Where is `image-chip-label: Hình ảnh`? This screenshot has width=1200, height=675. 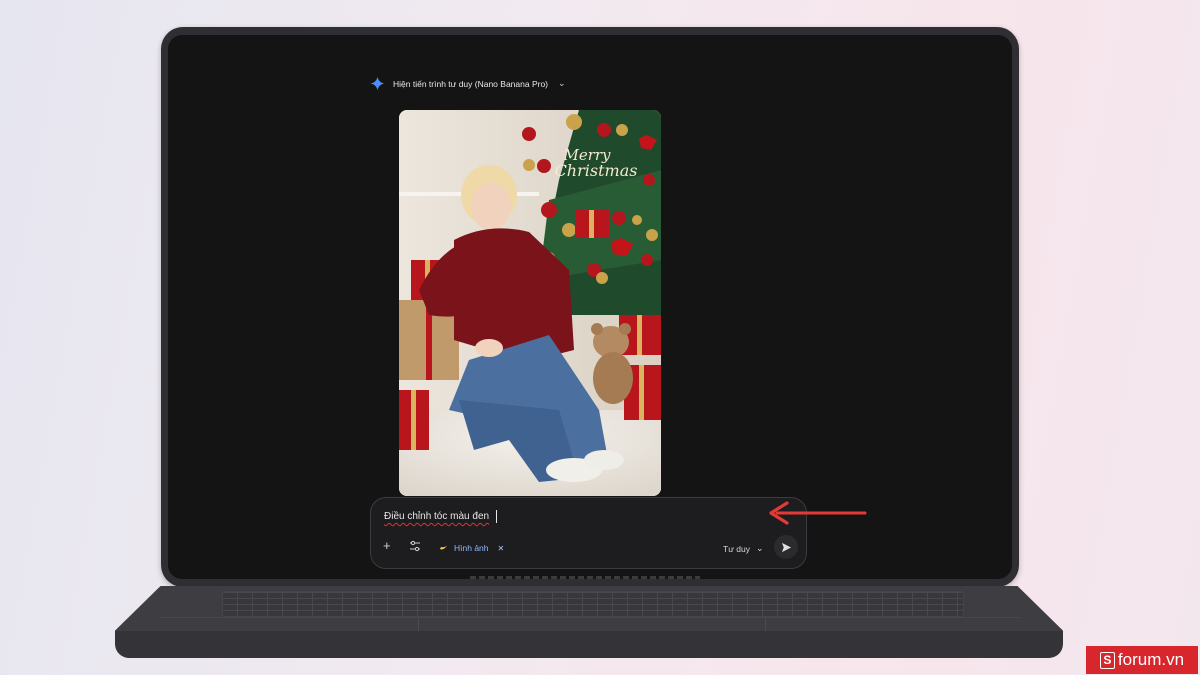
image-chip-label: Hình ảnh is located at coordinates (471, 548).